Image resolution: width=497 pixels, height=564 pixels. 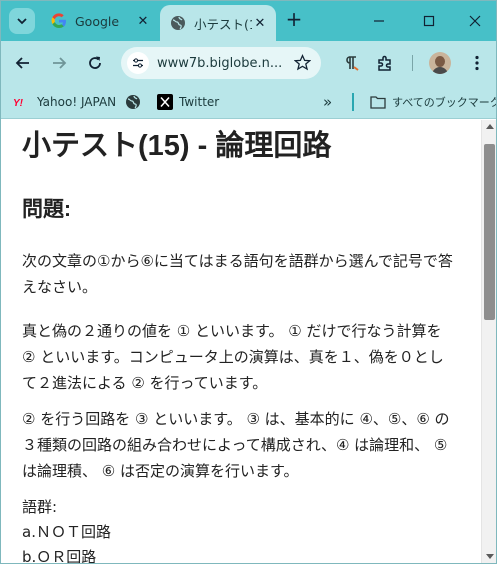 What do you see at coordinates (327, 102) in the screenshot?
I see `bookmarks-overflow-button: »` at bounding box center [327, 102].